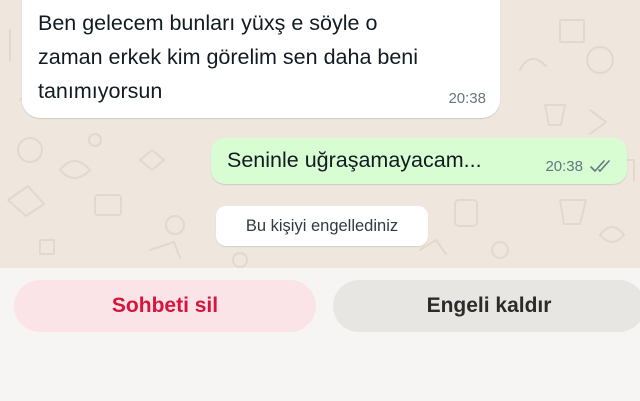 The width and height of the screenshot is (640, 401). Describe the element at coordinates (600, 166) in the screenshot. I see `double-check-icon` at that location.